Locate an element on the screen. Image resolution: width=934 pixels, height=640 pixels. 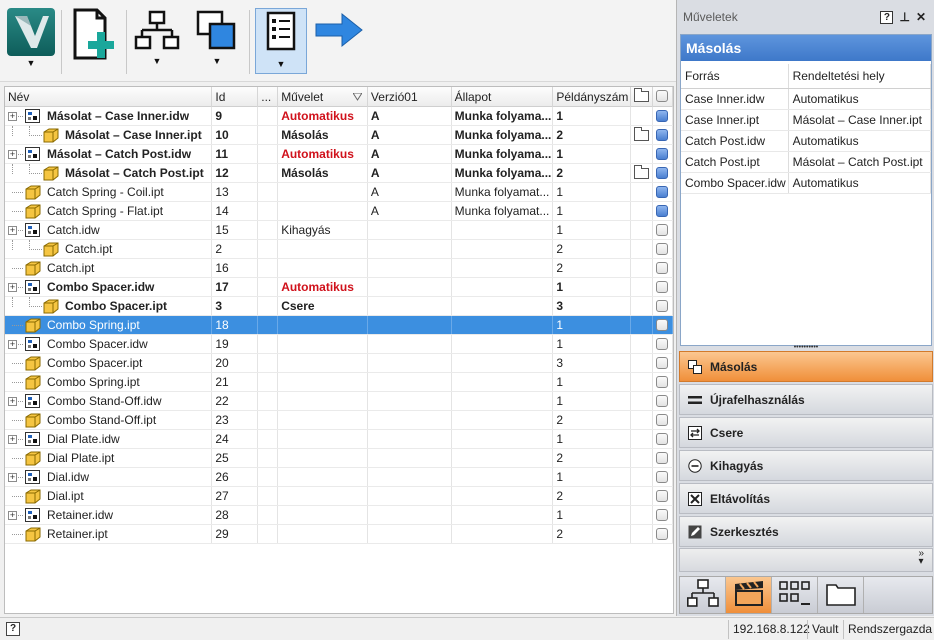
table-row: + Dial Plate.idw 24 1 is located at coordinates (339, 439).